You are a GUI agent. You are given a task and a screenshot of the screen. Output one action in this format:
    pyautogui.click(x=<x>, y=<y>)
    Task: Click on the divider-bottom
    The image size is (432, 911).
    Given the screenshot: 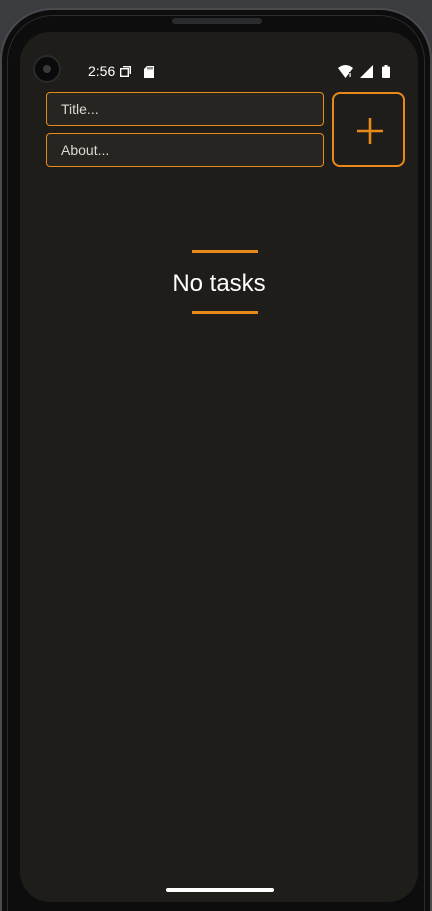 What is the action you would take?
    pyautogui.click(x=225, y=312)
    